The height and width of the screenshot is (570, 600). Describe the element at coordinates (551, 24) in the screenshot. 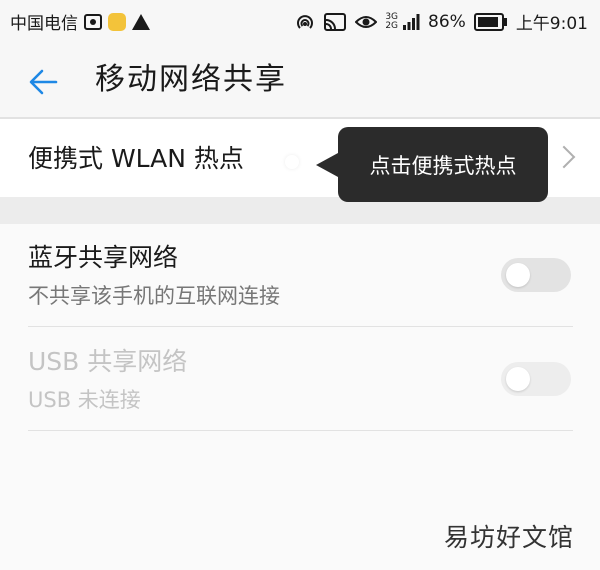

I see `clock: 上午9:01` at that location.